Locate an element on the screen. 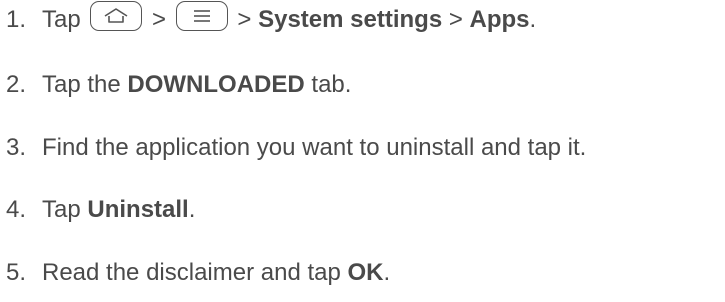 The width and height of the screenshot is (725, 302). step-text: Tap > > System settings > Apps . is located at coordinates (289, 18).